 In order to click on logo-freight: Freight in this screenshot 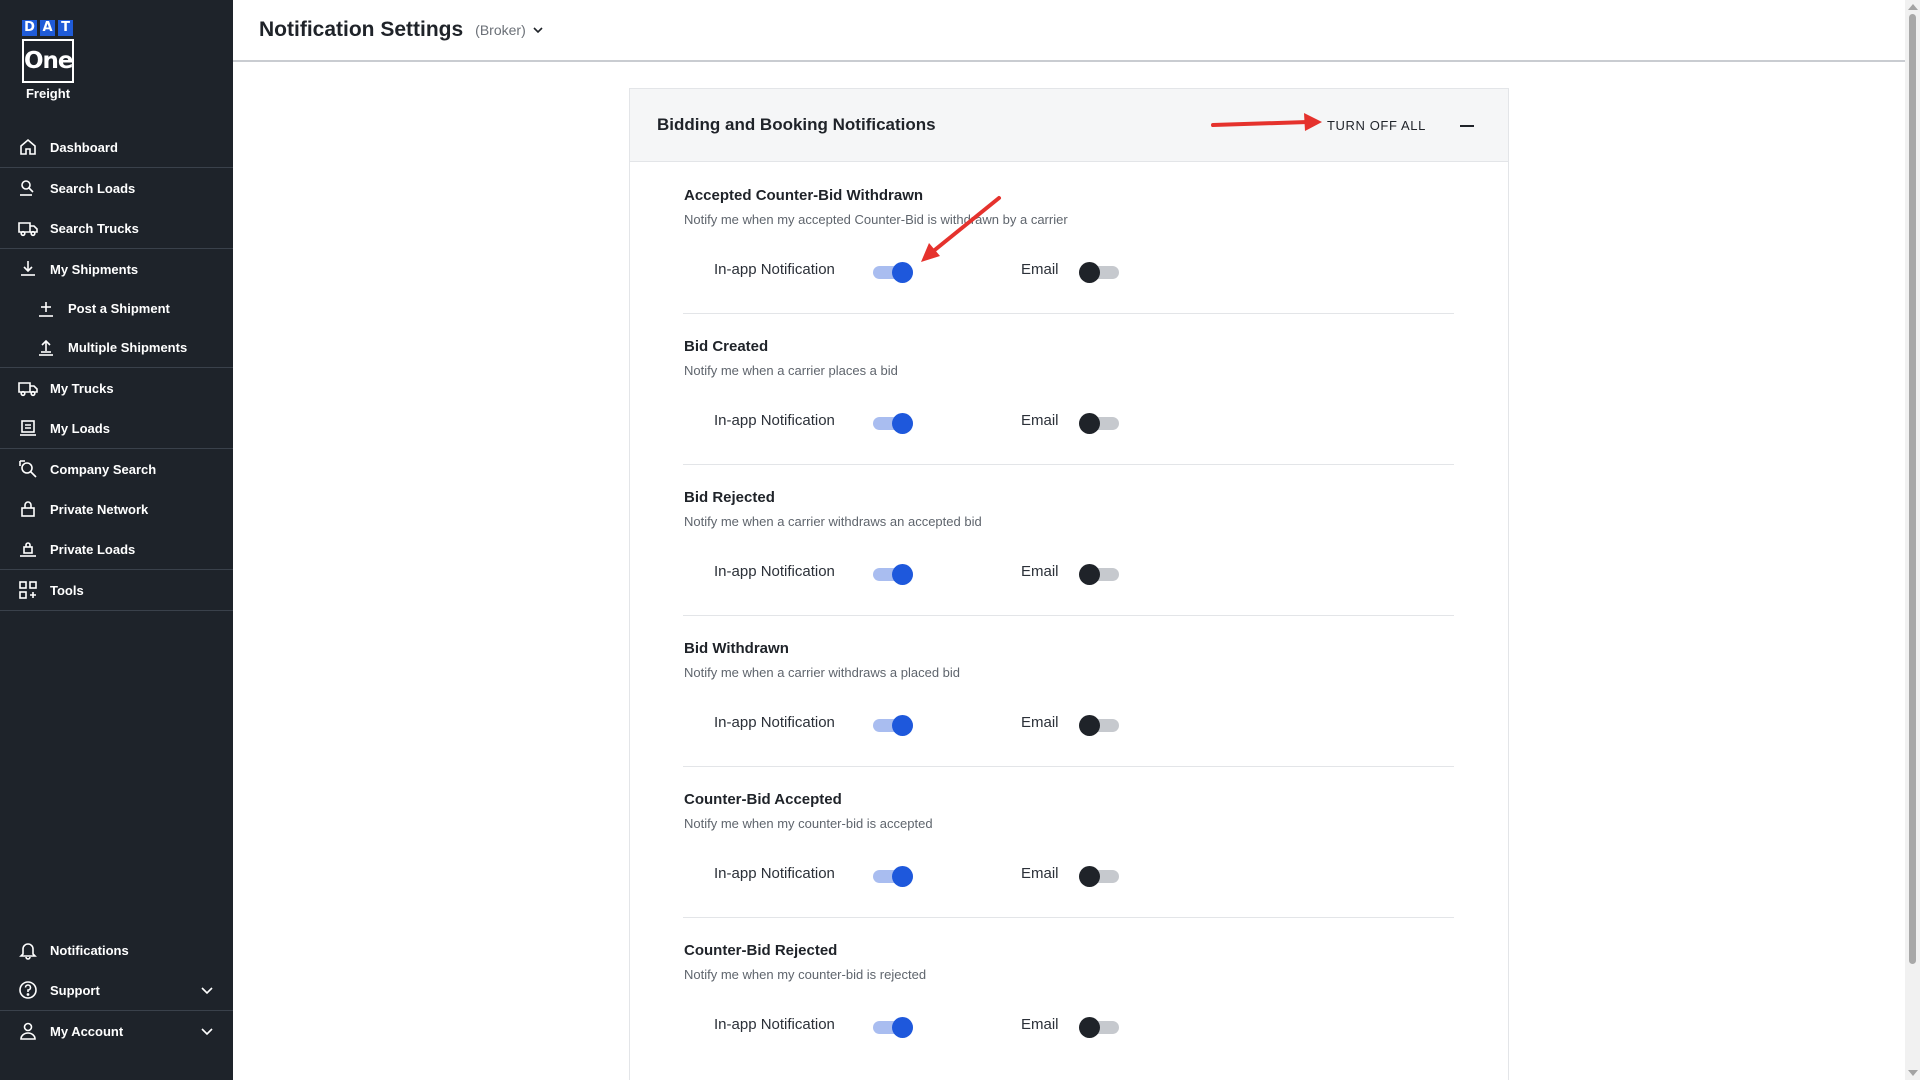, I will do `click(48, 93)`.